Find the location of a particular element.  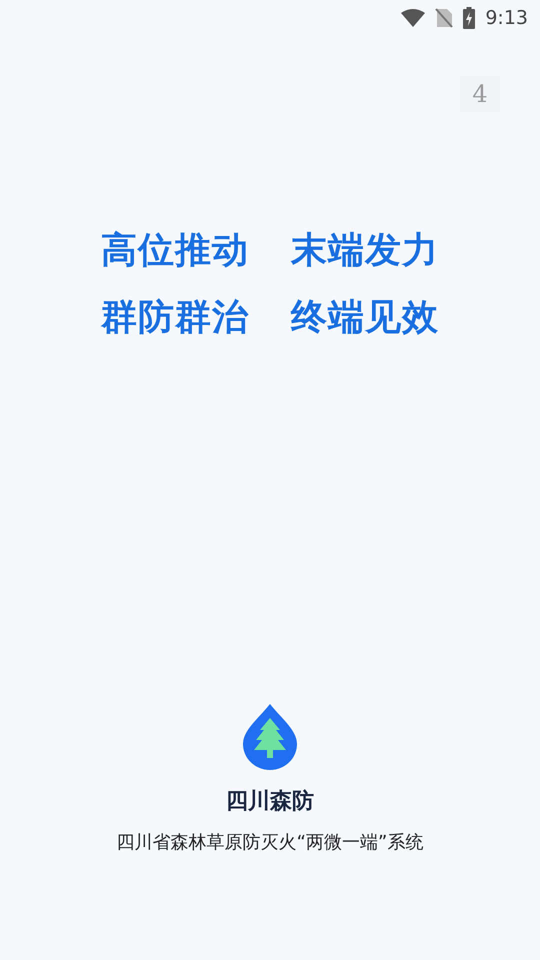

slogan-text: 末端发力 is located at coordinates (365, 250).